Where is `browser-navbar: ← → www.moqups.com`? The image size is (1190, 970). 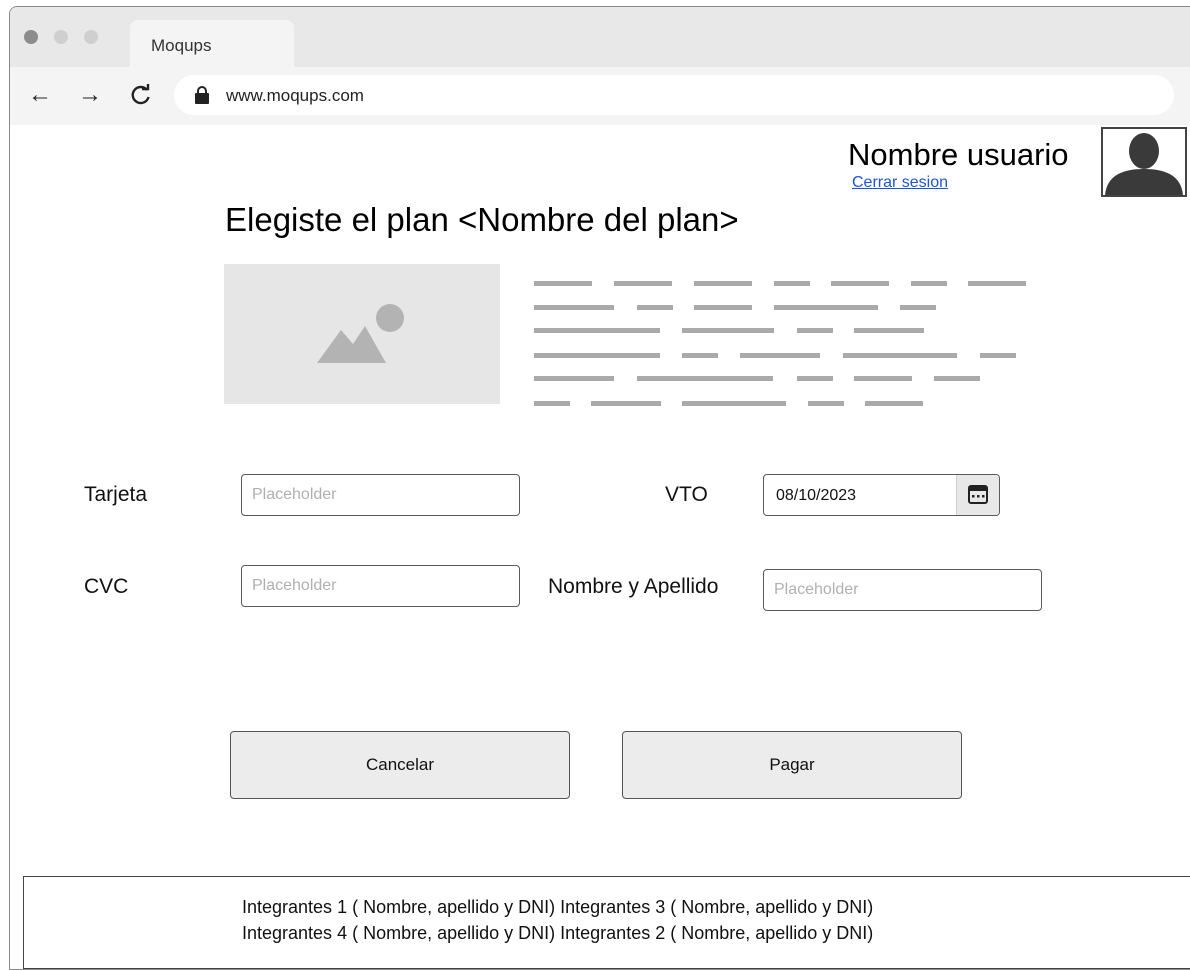 browser-navbar: ← → www.moqups.com is located at coordinates (600, 96).